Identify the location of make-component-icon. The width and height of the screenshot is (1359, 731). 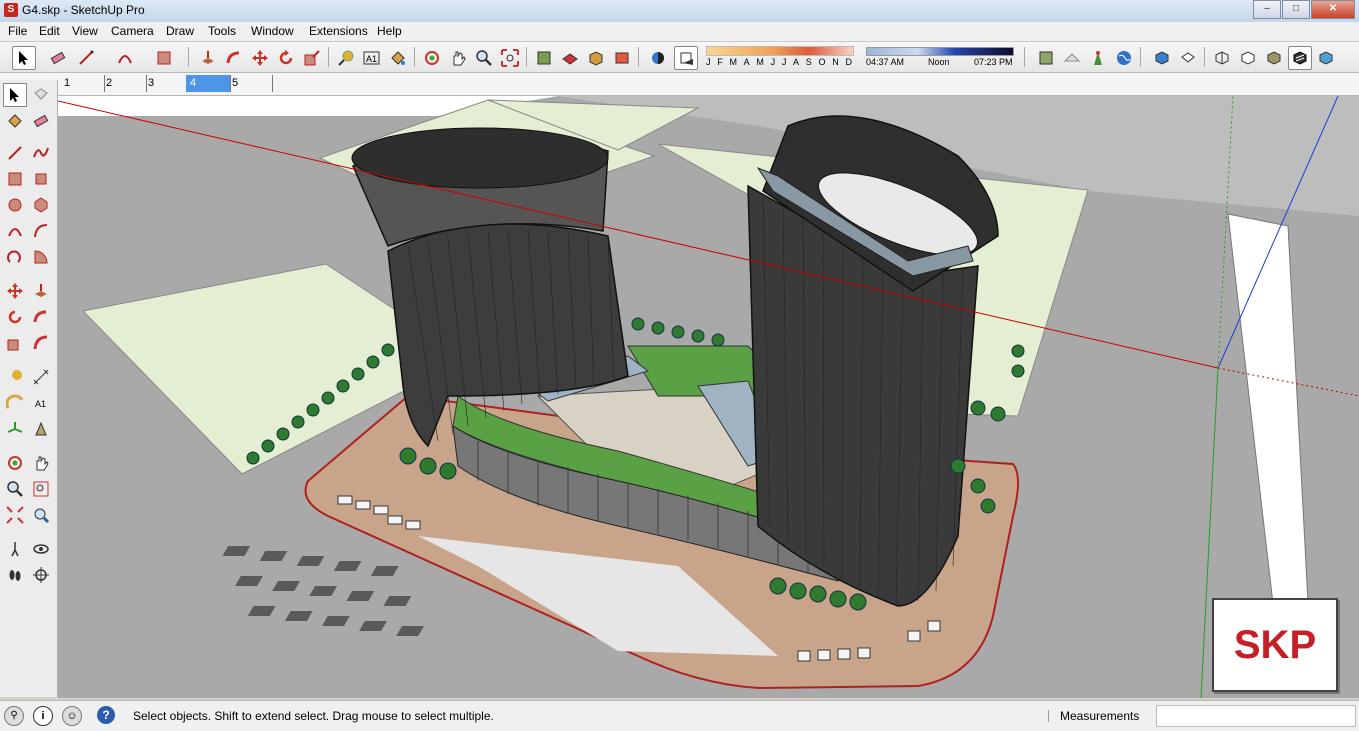
(41, 95).